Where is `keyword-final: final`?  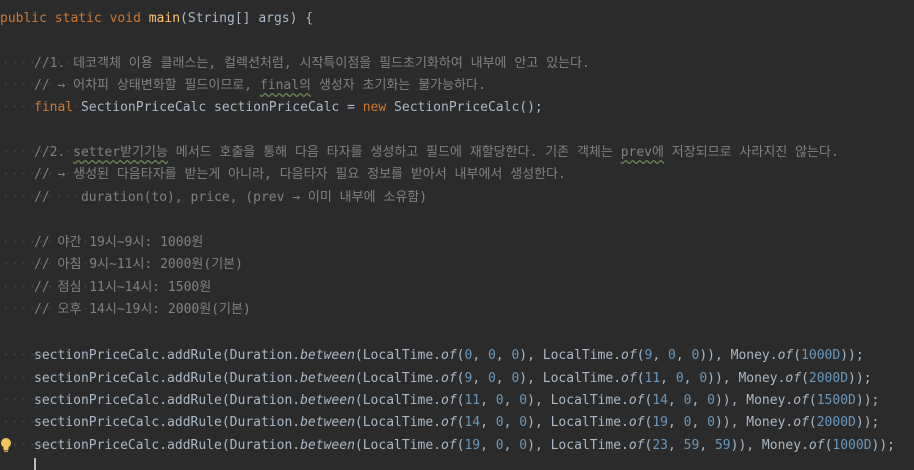
keyword-final: final is located at coordinates (54, 107).